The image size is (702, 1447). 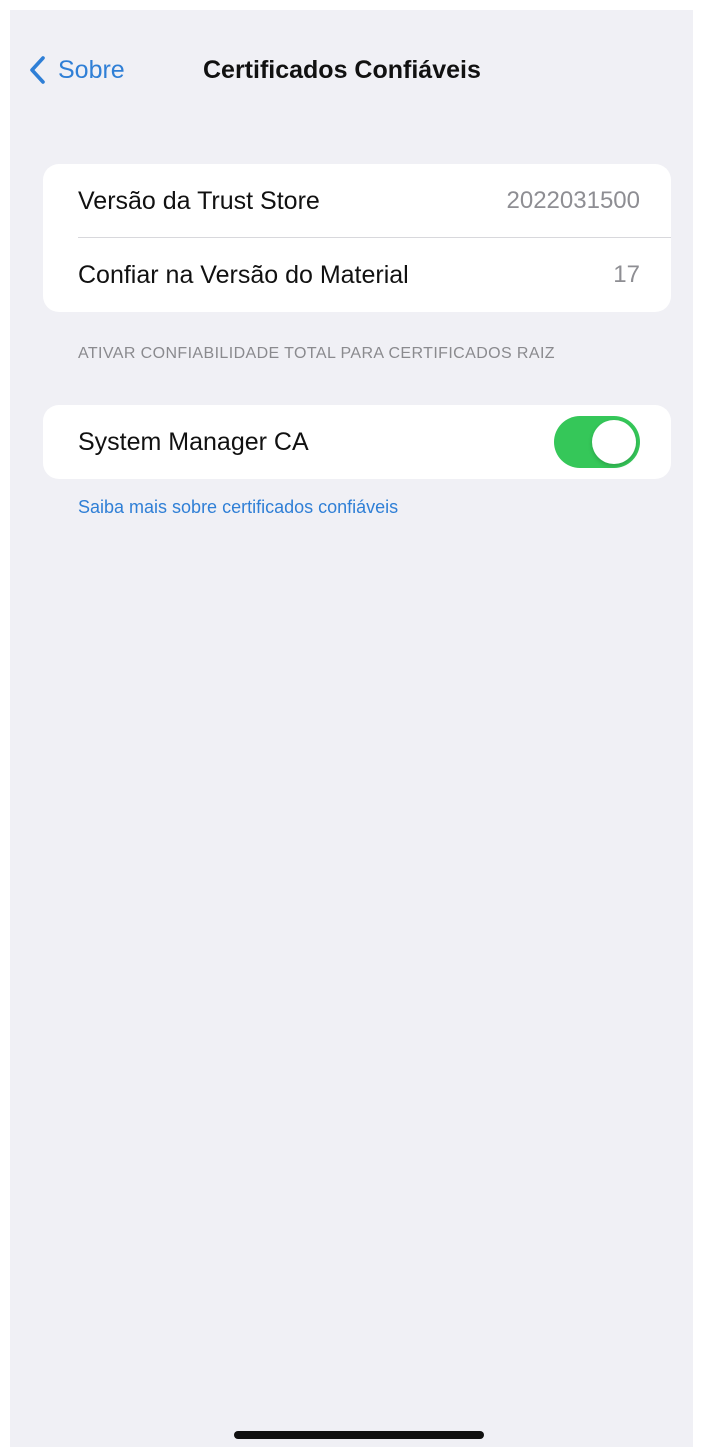 I want to click on full-trust-toggle, so click(x=597, y=442).